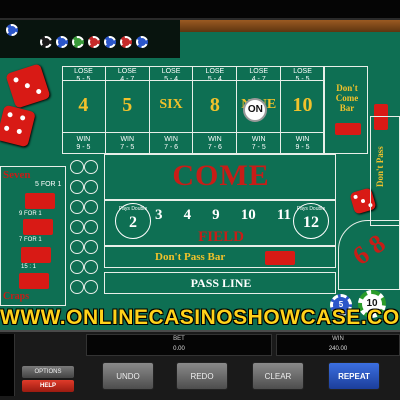  I want to click on come-area: COME, so click(220, 177).